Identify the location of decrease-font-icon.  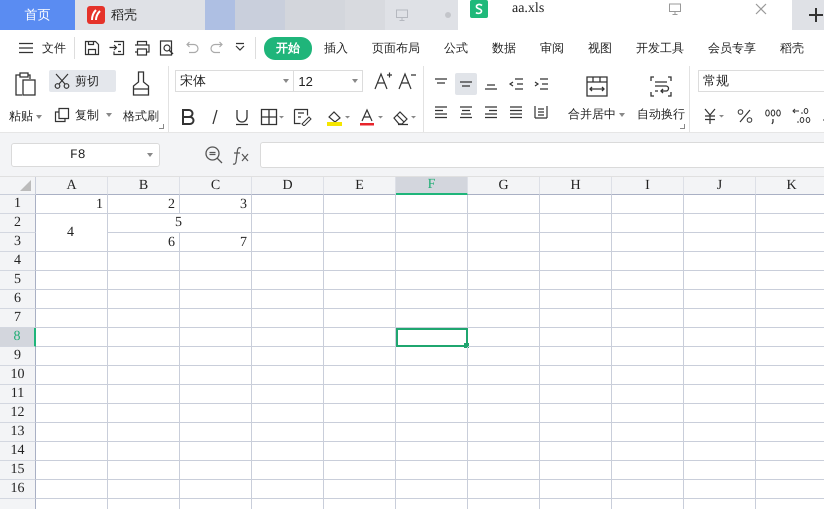
(407, 81).